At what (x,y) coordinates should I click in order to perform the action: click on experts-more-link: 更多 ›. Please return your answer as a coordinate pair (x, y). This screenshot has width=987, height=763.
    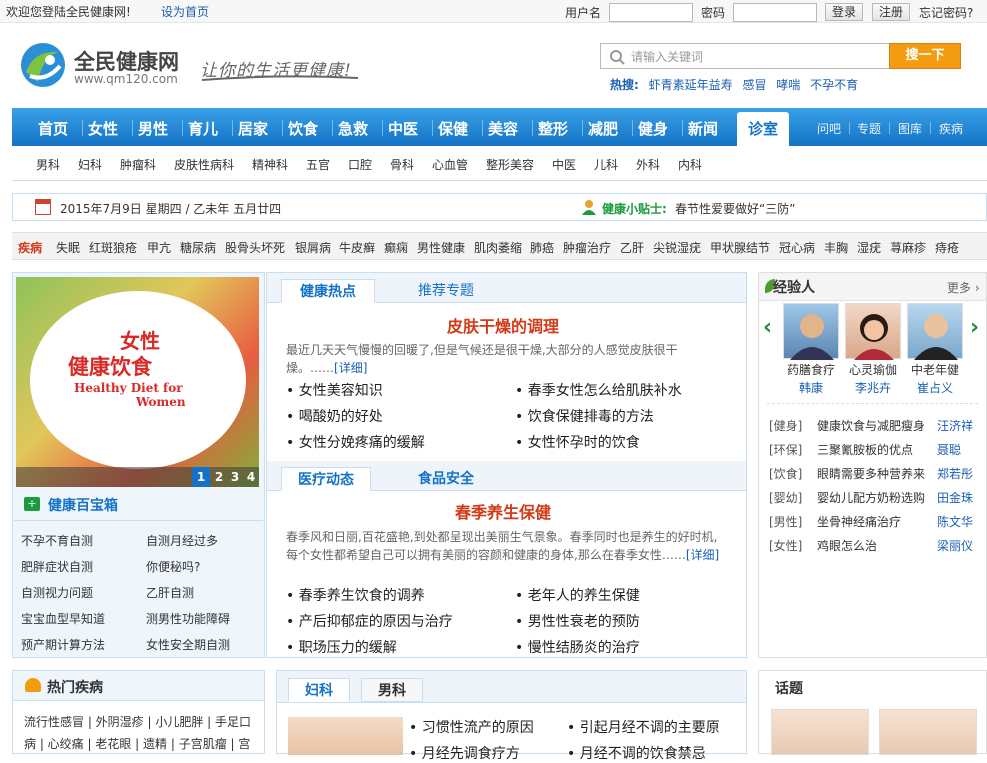
    Looking at the image, I should click on (963, 287).